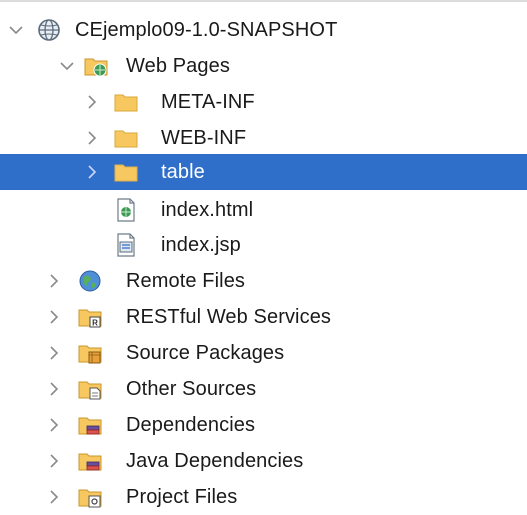 This screenshot has width=527, height=515. Describe the element at coordinates (90, 425) in the screenshot. I see `dependencies-icon` at that location.